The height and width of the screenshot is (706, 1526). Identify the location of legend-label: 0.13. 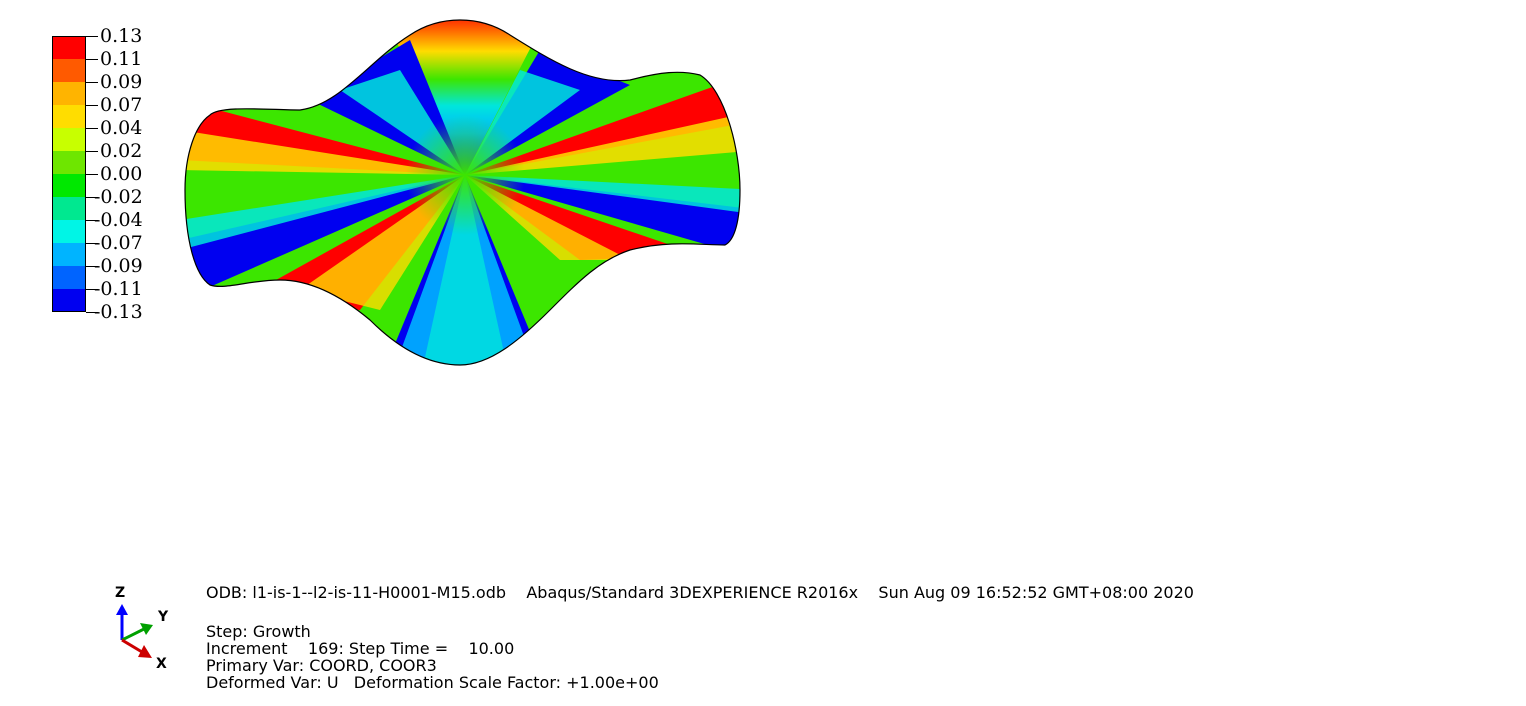
(121, 36).